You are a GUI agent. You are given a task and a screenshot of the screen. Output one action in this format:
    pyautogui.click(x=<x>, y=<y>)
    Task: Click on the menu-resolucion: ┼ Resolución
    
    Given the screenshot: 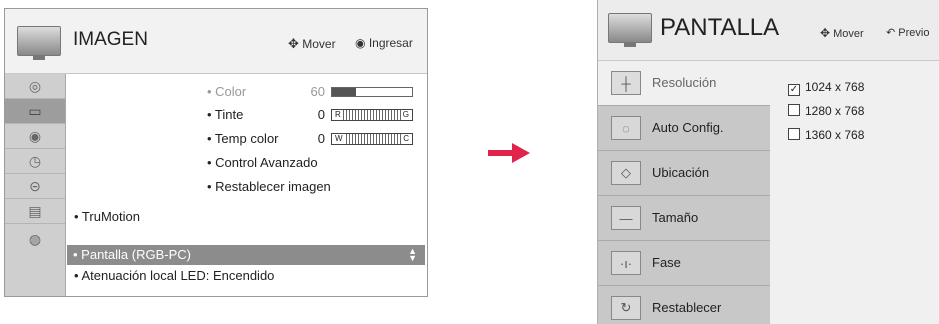 What is the action you would take?
    pyautogui.click(x=684, y=83)
    